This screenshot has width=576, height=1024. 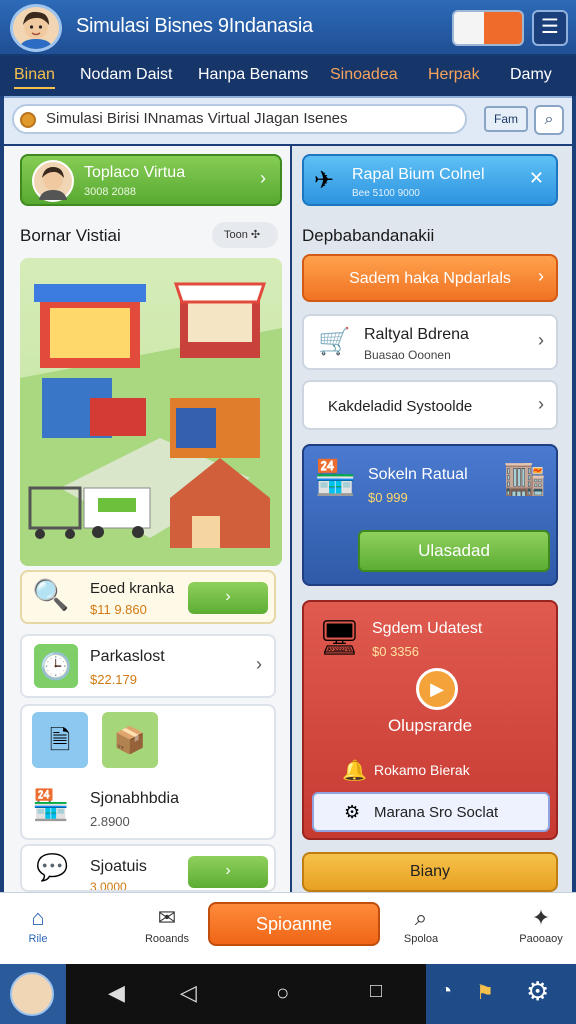 I want to click on tab-1: Nodam Daist, so click(x=126, y=75).